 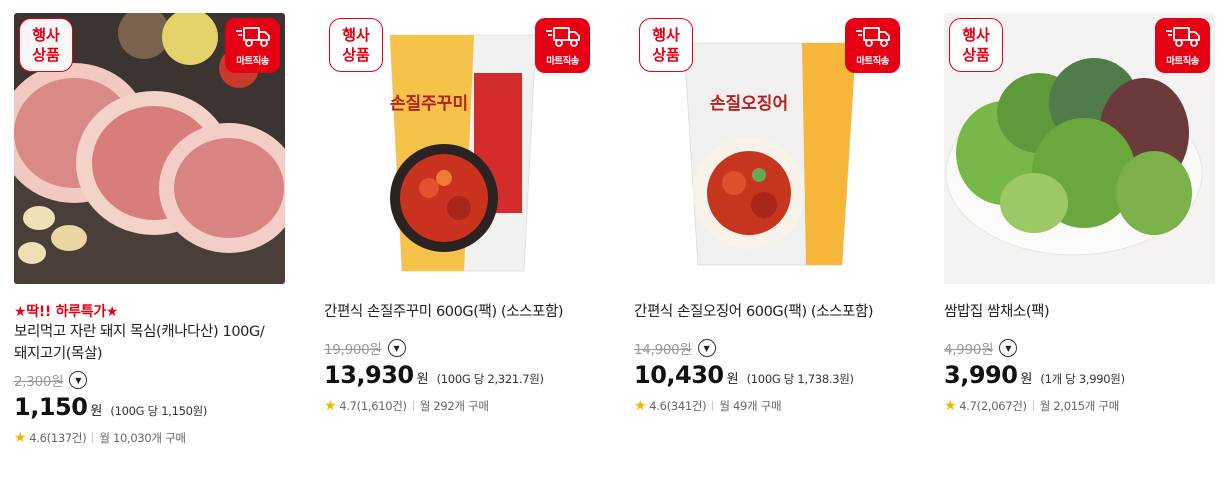 What do you see at coordinates (459, 312) in the screenshot?
I see `product-title: 간편식 손질주꾸미 600G(팩) (소스포함)` at bounding box center [459, 312].